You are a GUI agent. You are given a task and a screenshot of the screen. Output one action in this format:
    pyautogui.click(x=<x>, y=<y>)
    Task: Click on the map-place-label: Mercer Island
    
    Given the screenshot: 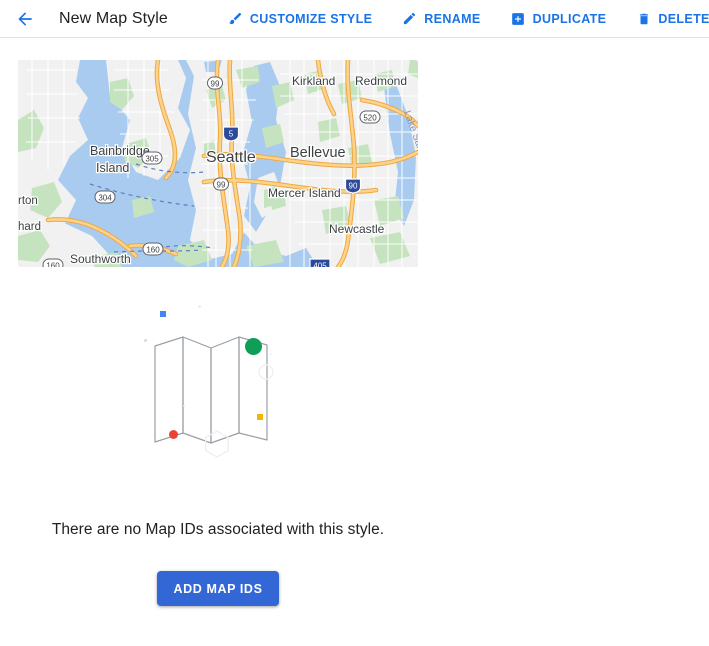 What is the action you would take?
    pyautogui.click(x=304, y=193)
    